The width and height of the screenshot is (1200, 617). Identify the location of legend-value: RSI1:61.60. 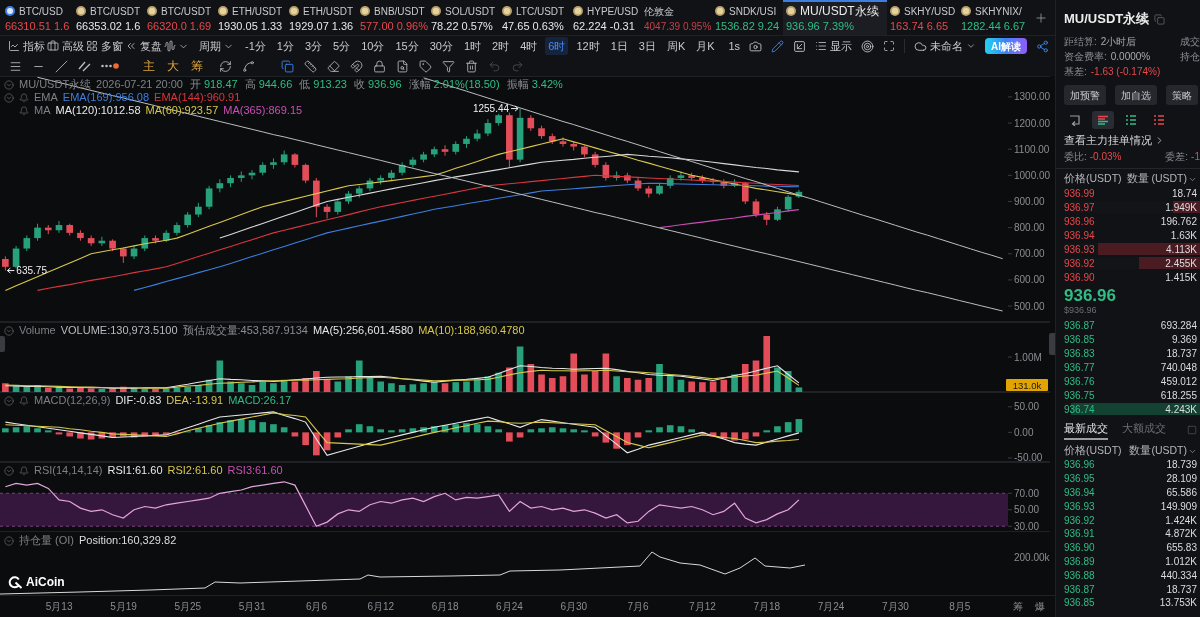
(135, 470).